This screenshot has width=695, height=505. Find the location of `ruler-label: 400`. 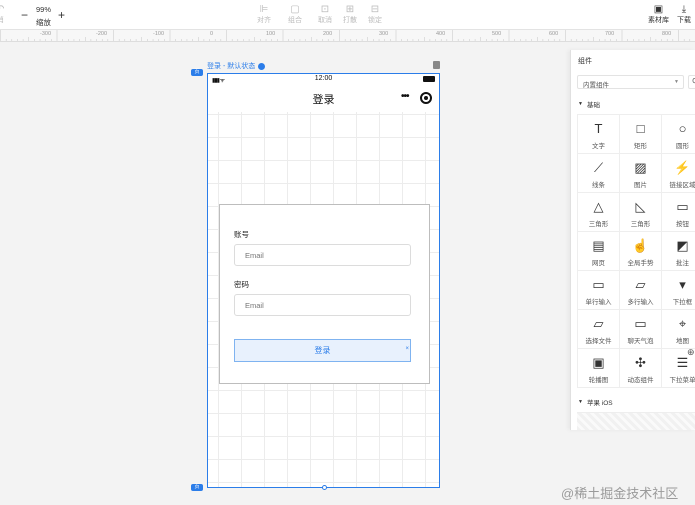

ruler-label: 400 is located at coordinates (441, 34).